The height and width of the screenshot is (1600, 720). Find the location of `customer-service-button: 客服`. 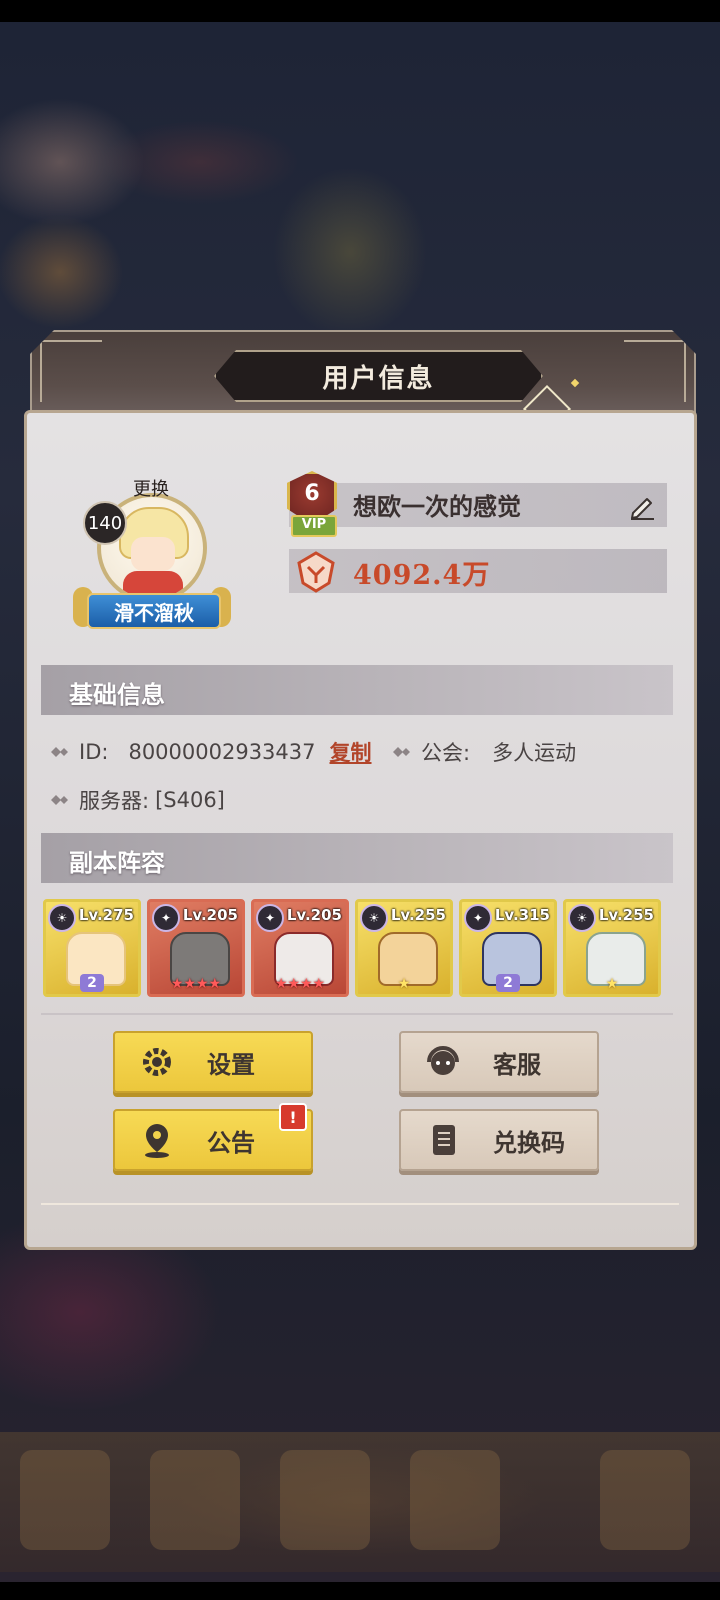

customer-service-button: 客服 is located at coordinates (499, 1062).